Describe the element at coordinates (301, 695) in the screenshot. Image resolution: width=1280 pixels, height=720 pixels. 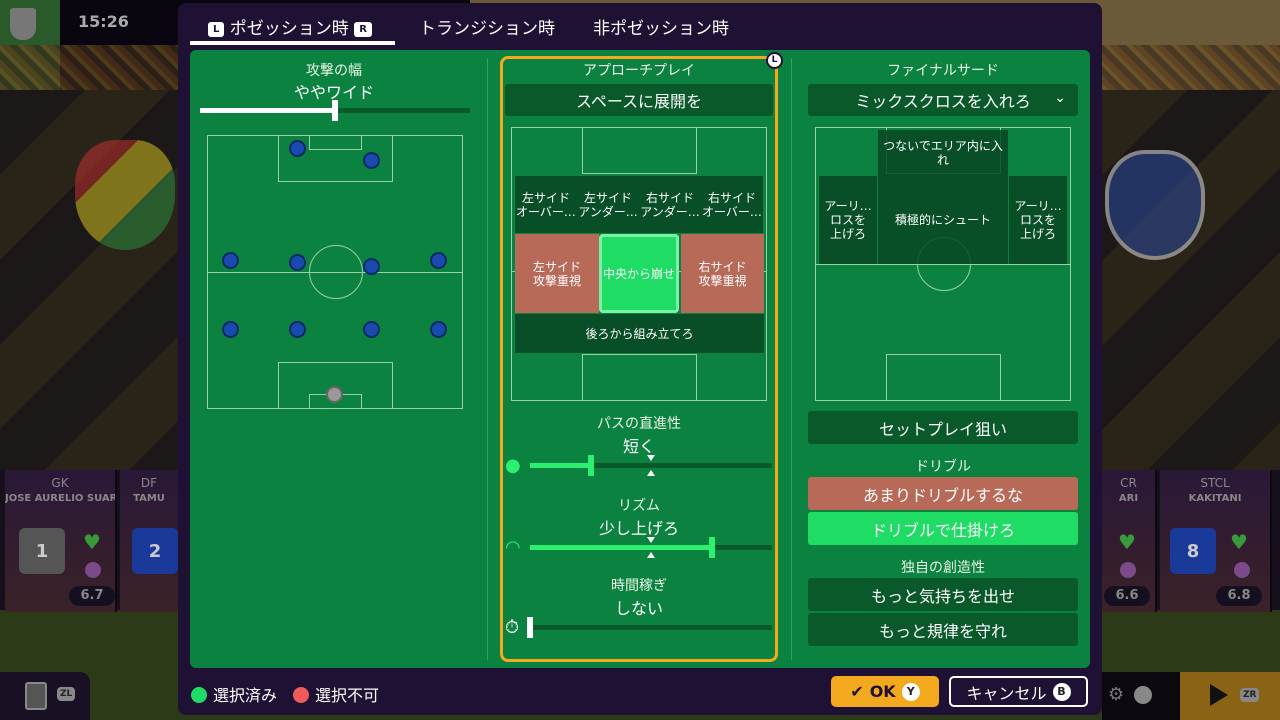
I see `unavailable-dot-icon` at that location.